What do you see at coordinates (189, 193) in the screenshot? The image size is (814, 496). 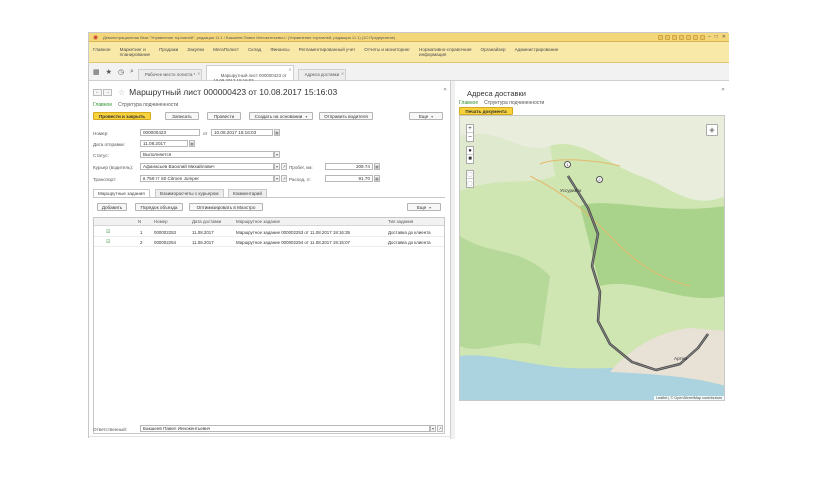 I see `tab-settlements: Взаиморасчеты с курьером` at bounding box center [189, 193].